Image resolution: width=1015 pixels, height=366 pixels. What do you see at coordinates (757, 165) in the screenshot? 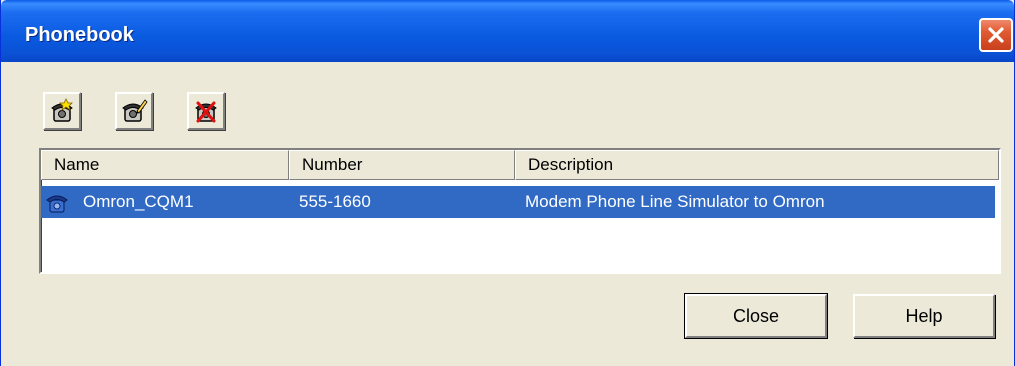
I see `column-header-description: Description` at bounding box center [757, 165].